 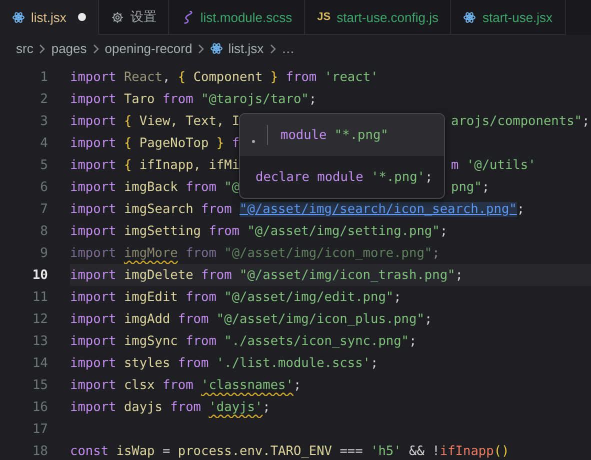 What do you see at coordinates (43, 187) in the screenshot?
I see `line-number: 6` at bounding box center [43, 187].